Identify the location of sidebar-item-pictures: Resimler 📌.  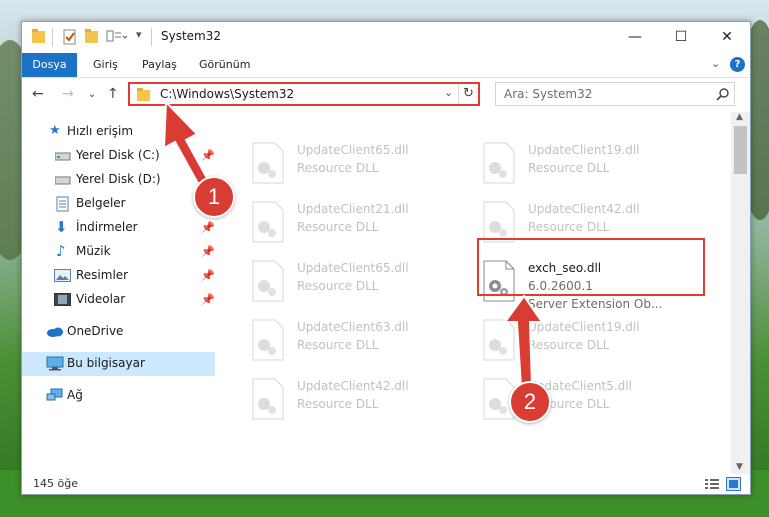
(118, 276).